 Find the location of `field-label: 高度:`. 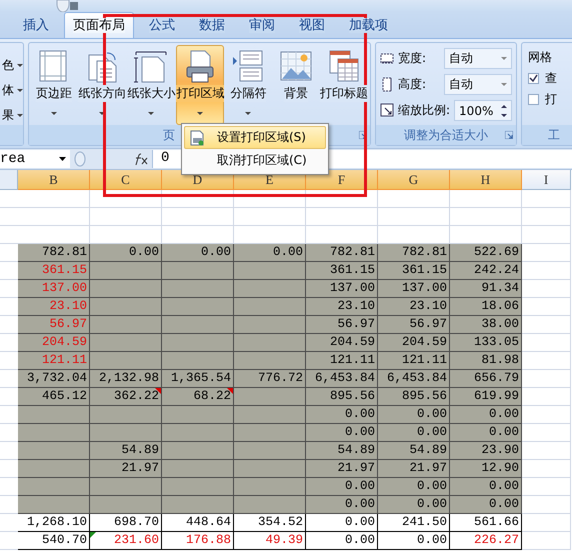

field-label: 高度: is located at coordinates (413, 84).